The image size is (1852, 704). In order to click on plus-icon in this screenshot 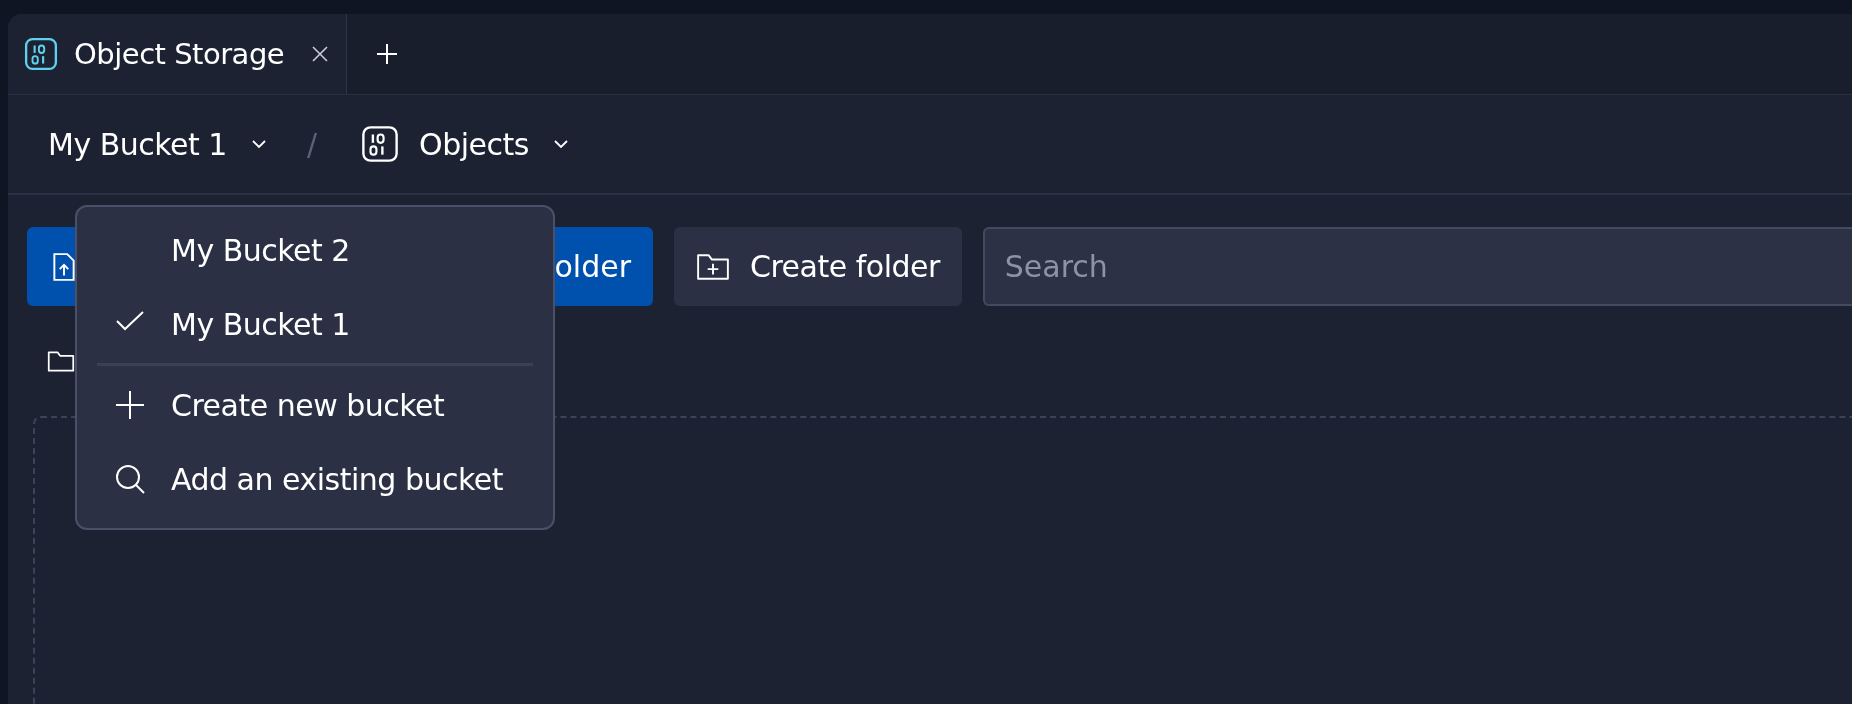, I will do `click(130, 405)`.